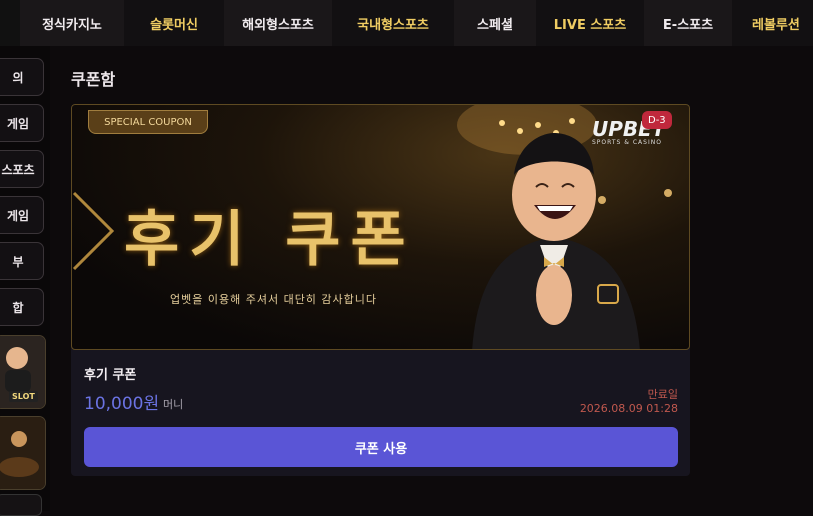  What do you see at coordinates (122, 404) in the screenshot?
I see `coupon-amount: 10,000원` at bounding box center [122, 404].